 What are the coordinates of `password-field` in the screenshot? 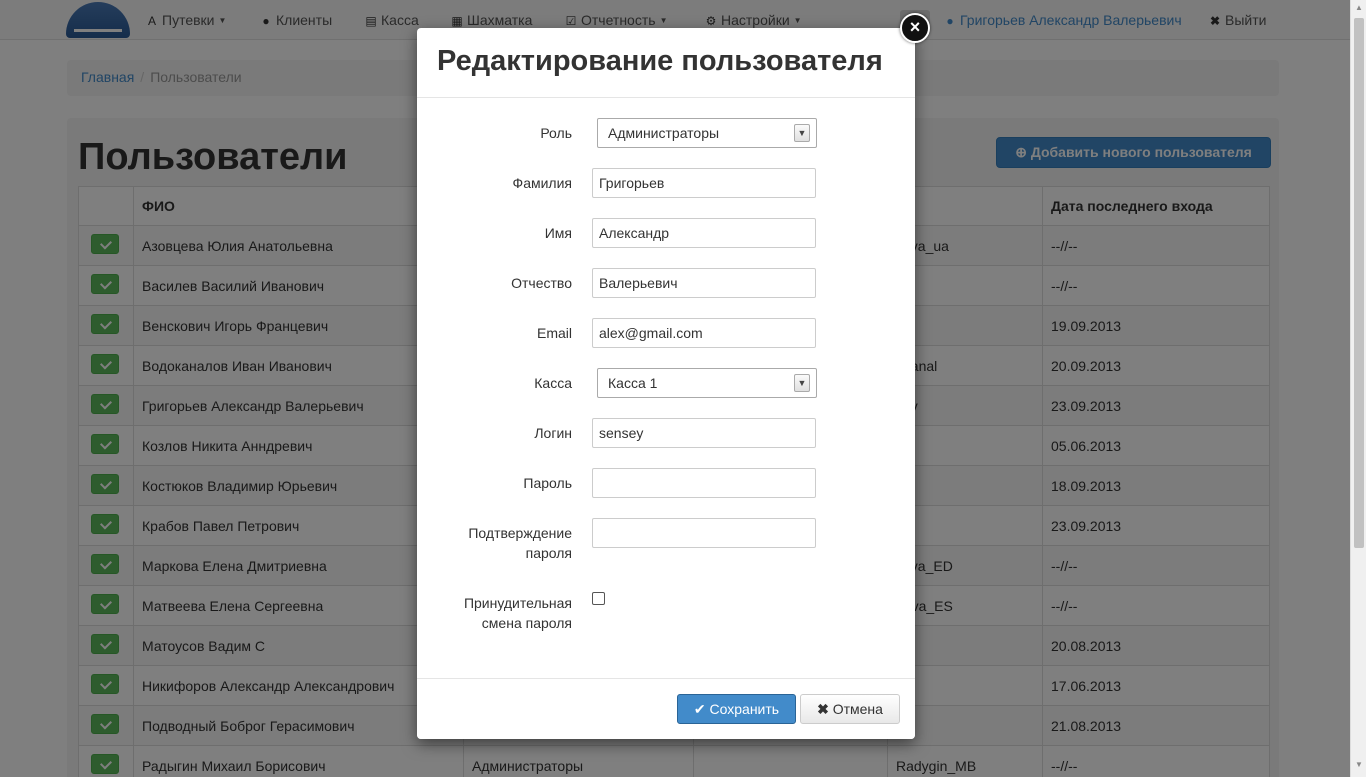 It's located at (704, 483).